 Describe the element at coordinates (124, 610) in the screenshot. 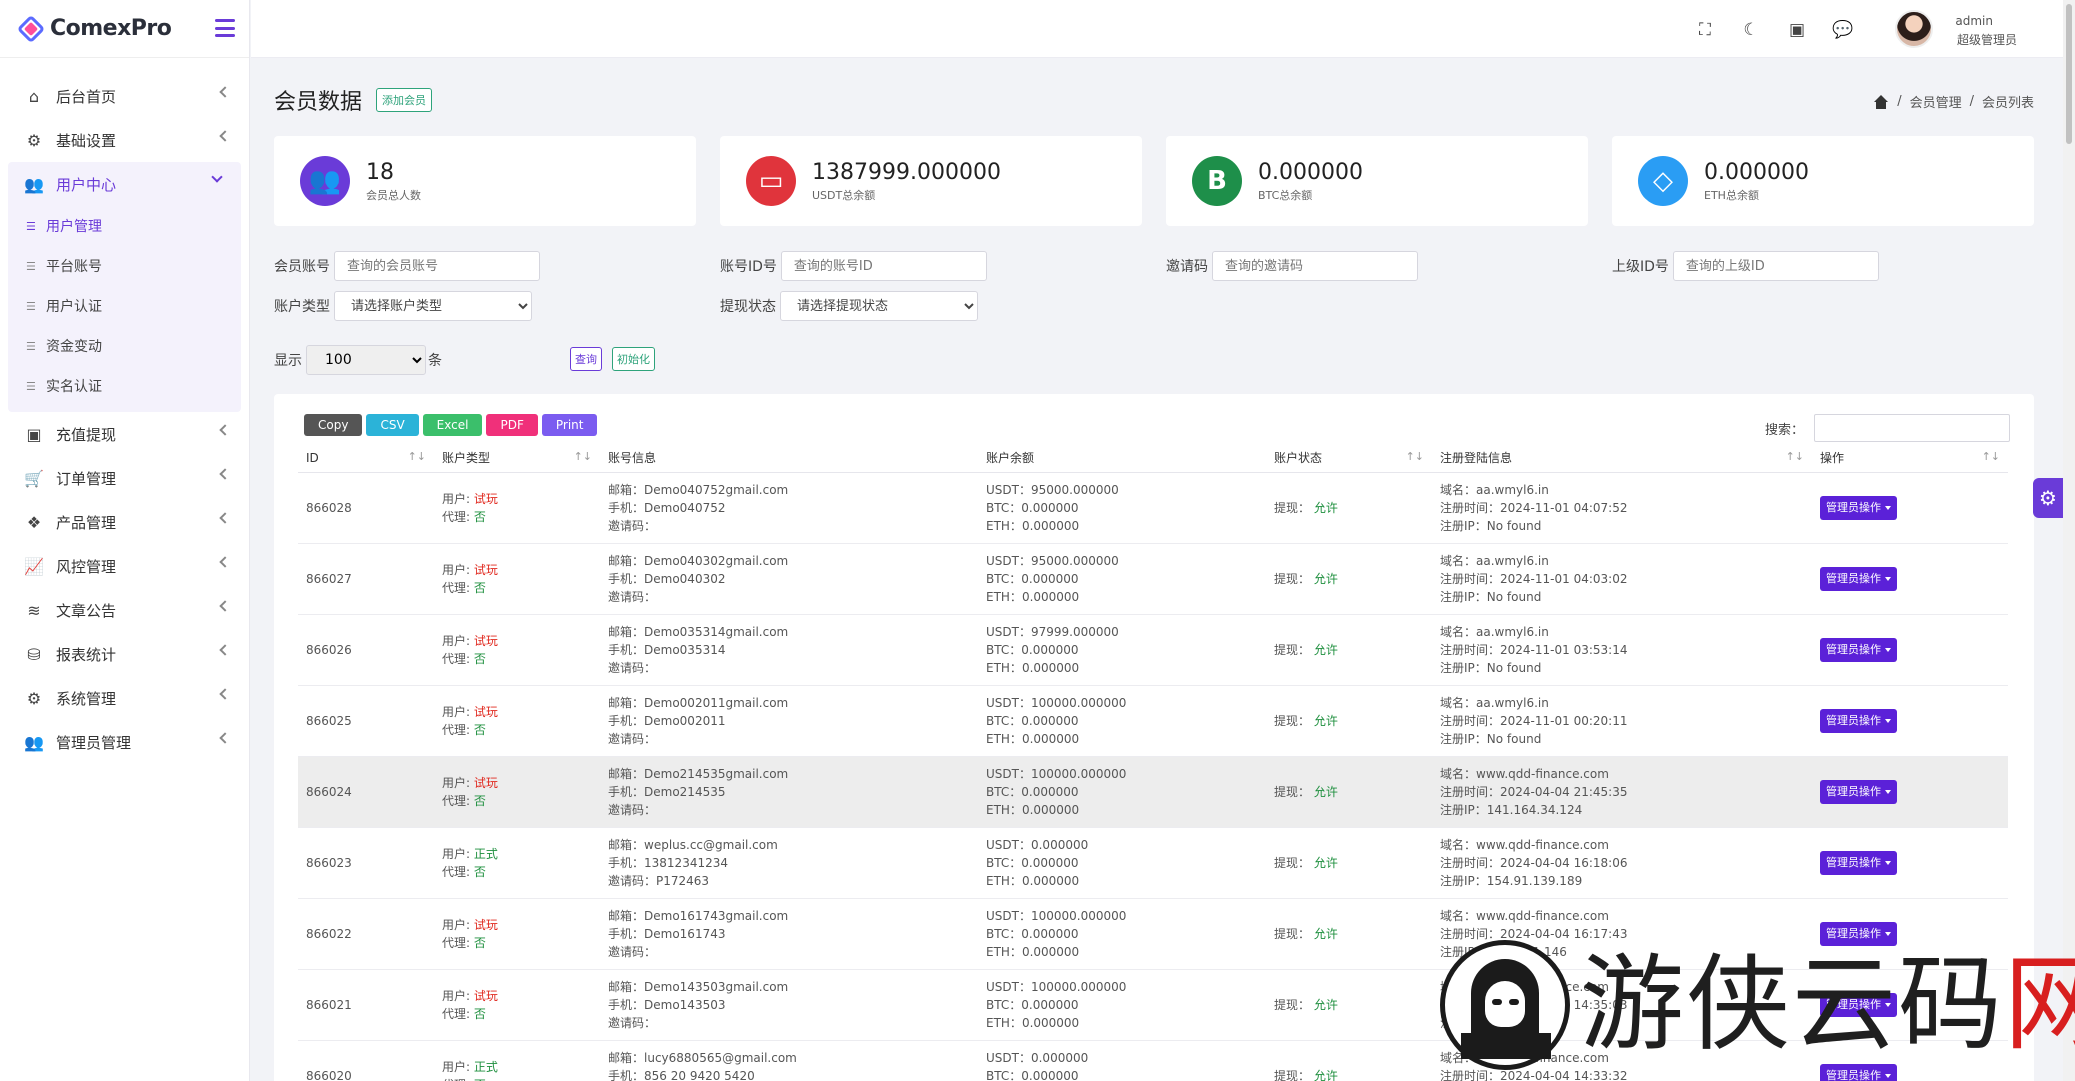

I see `sidebar-item-articles: ≋ 文章公告` at that location.